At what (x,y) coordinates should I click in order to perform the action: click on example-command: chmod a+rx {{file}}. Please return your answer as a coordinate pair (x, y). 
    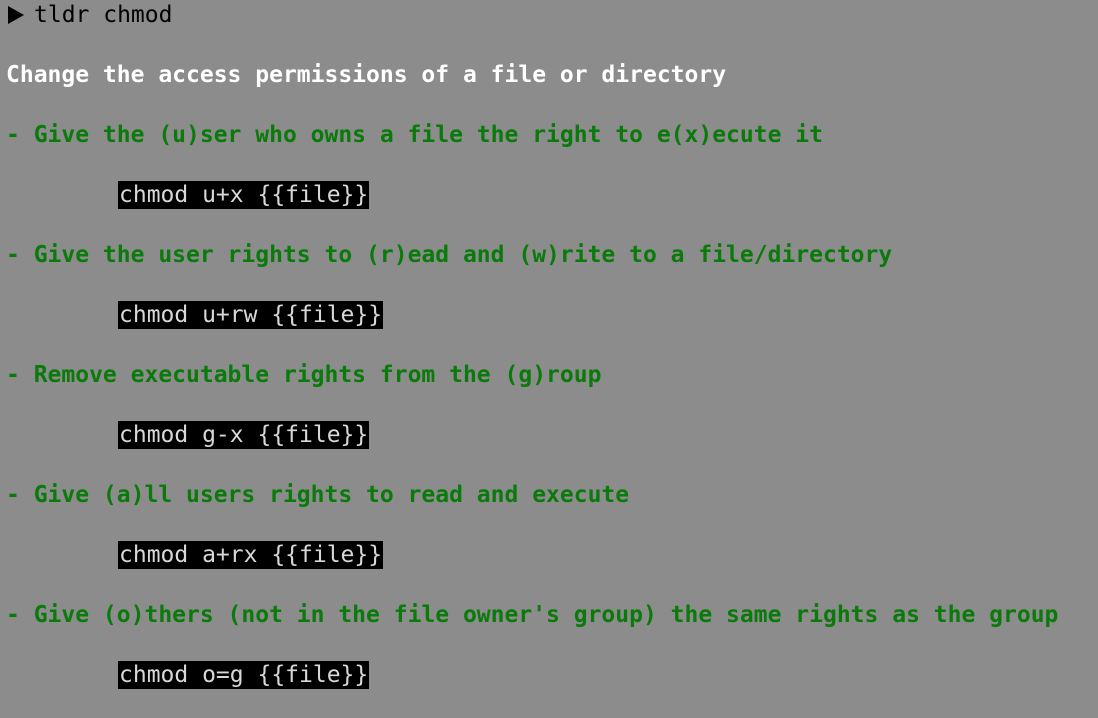
    Looking at the image, I should click on (251, 555).